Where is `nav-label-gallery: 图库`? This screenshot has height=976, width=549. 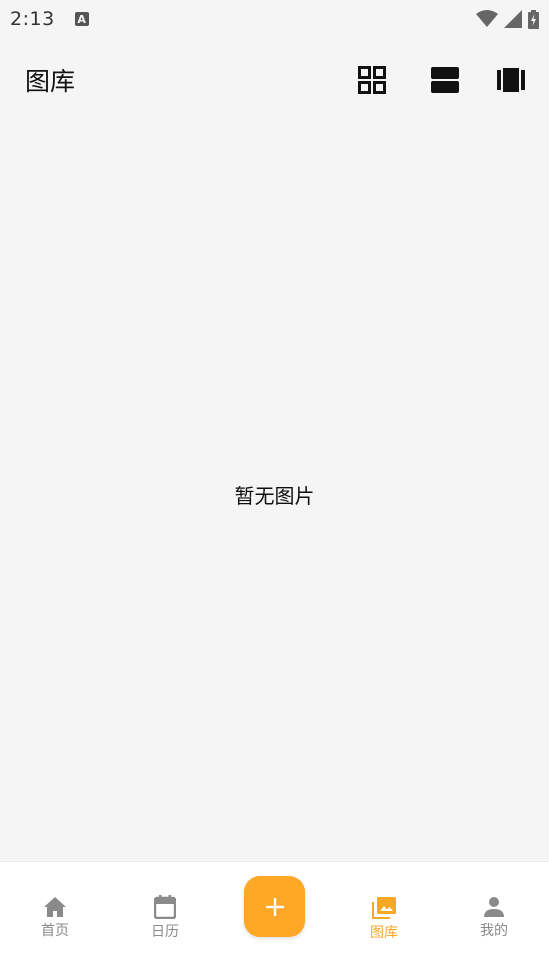
nav-label-gallery: 图库 is located at coordinates (384, 933).